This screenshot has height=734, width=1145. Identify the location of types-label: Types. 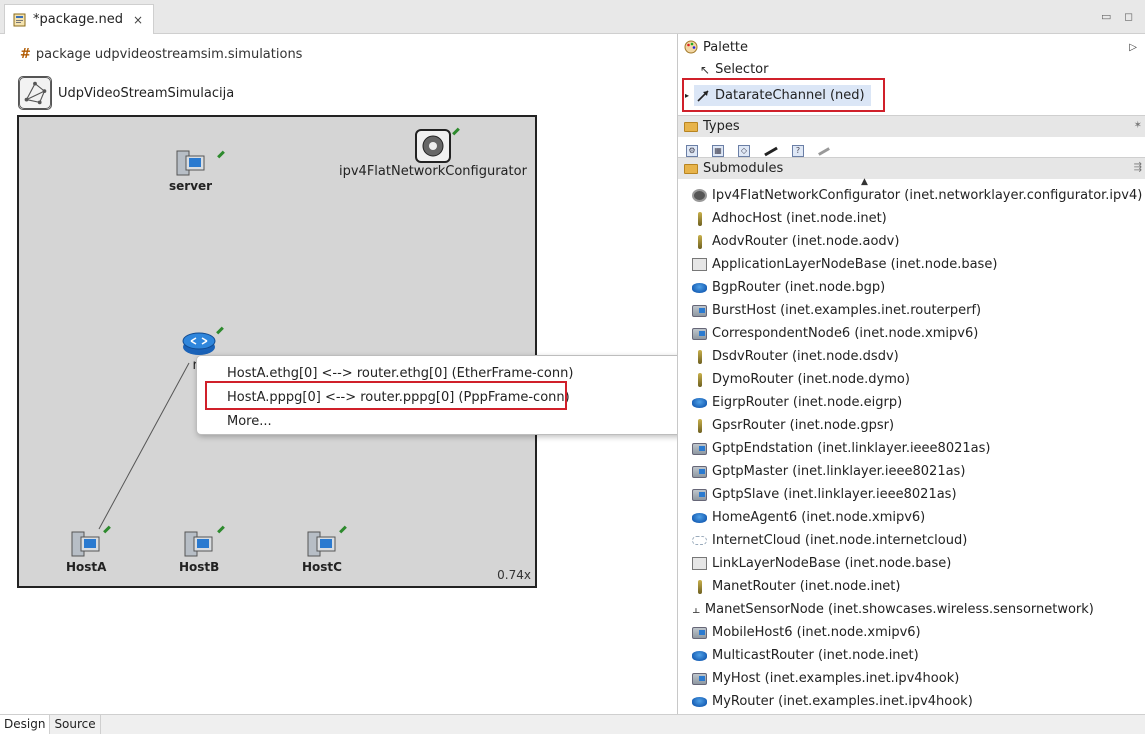
(721, 126).